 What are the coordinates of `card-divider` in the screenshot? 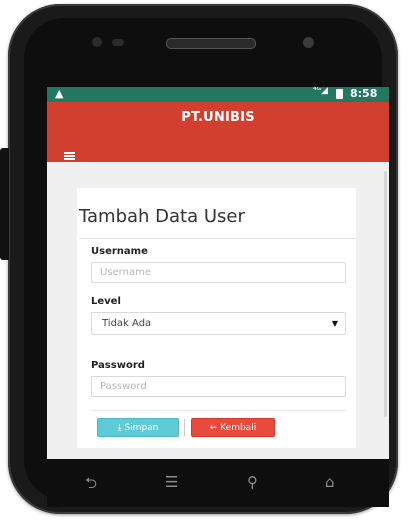 It's located at (217, 238).